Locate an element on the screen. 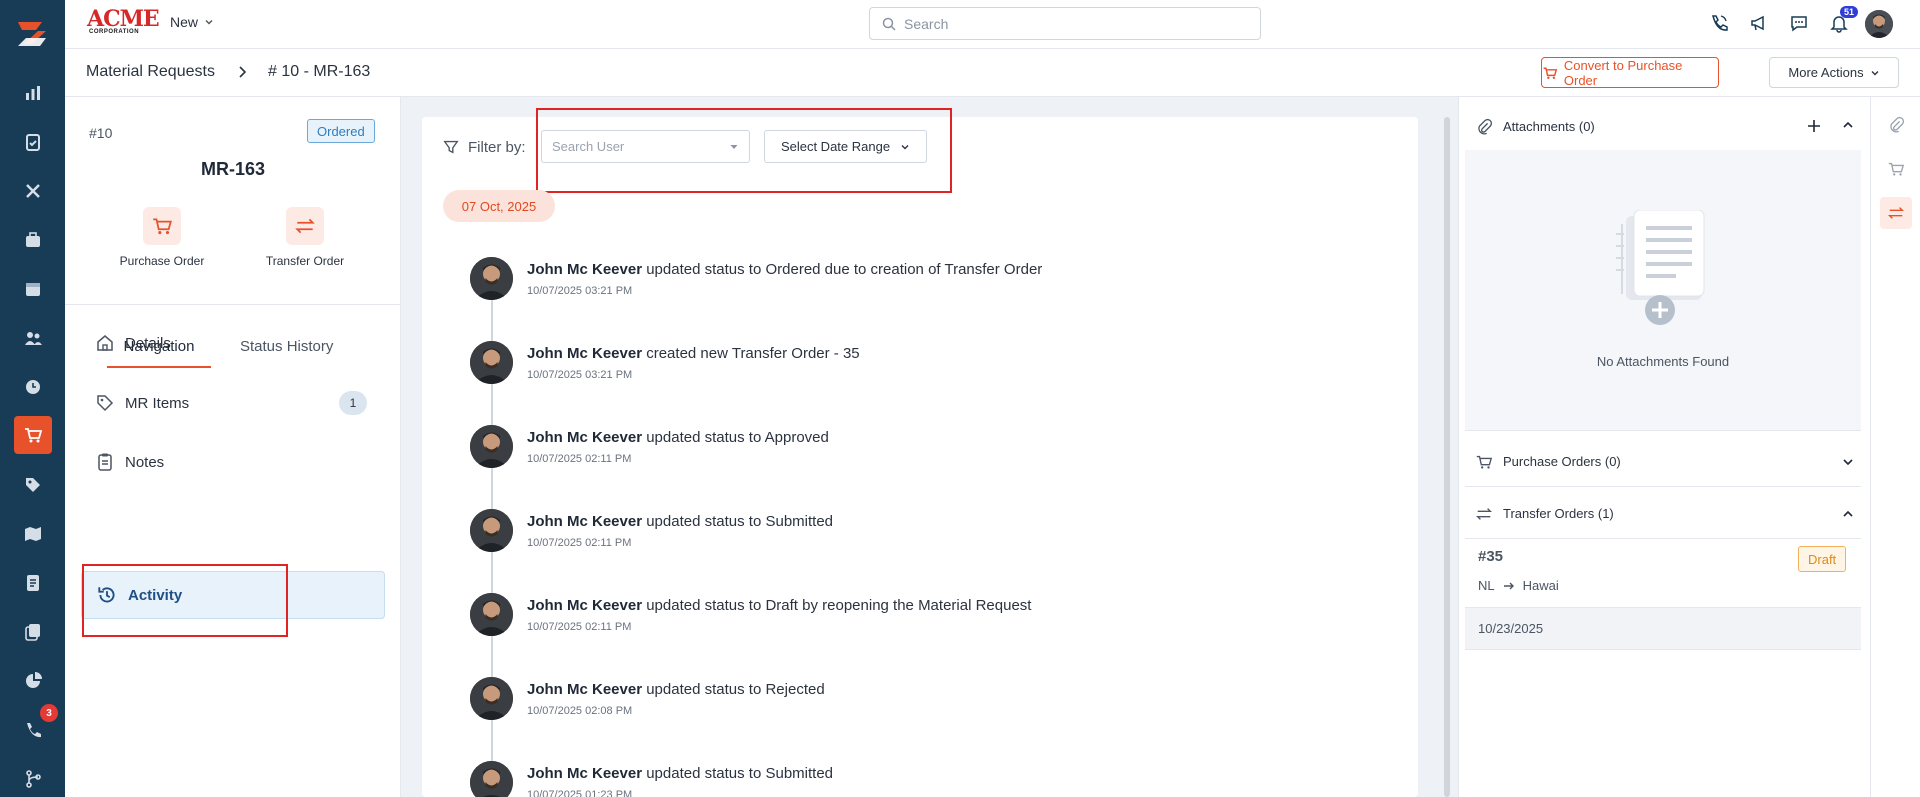 Image resolution: width=1920 pixels, height=797 pixels. convert-button-label: Convert to Purchase Order is located at coordinates (1623, 72).